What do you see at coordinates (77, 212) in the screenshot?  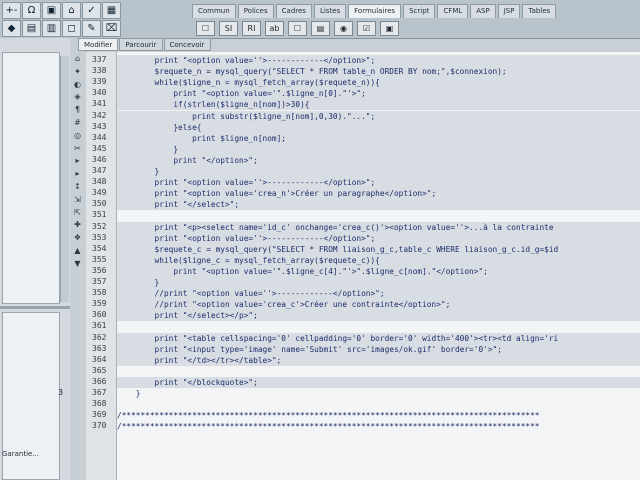 I see `strip-tool-icon-13: ⇱` at bounding box center [77, 212].